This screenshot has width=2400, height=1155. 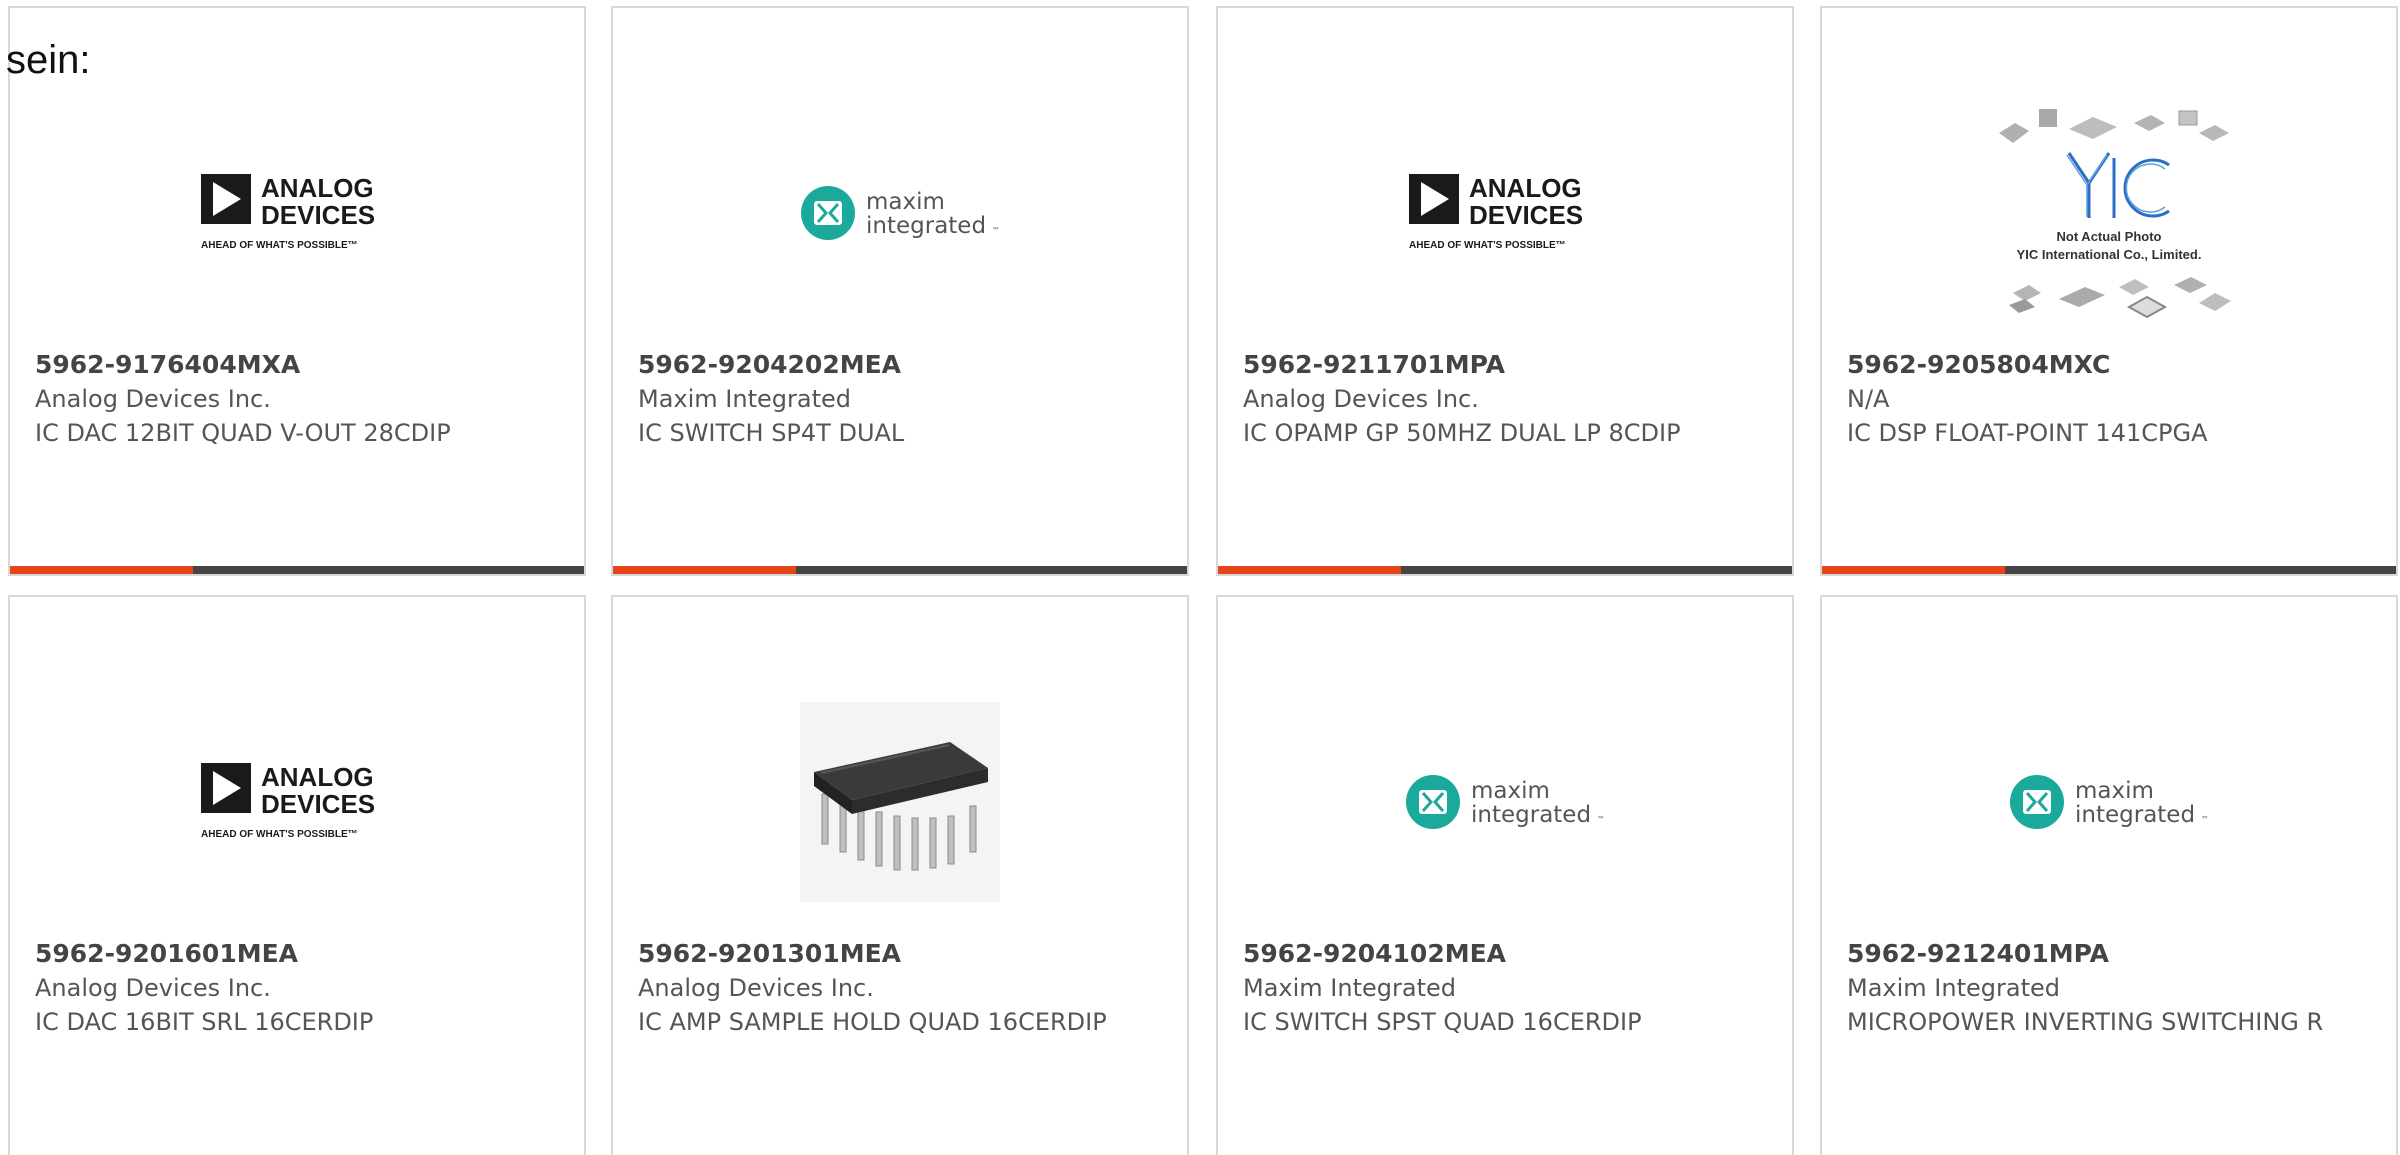 What do you see at coordinates (902, 954) in the screenshot?
I see `part-number: 5962-9201301MEA` at bounding box center [902, 954].